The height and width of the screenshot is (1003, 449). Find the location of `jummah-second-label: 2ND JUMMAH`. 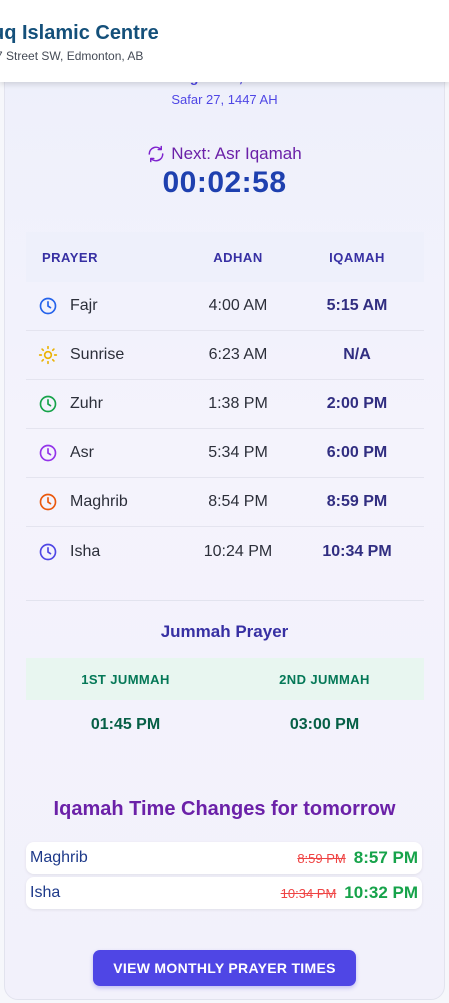

jummah-second-label: 2ND JUMMAH is located at coordinates (324, 679).